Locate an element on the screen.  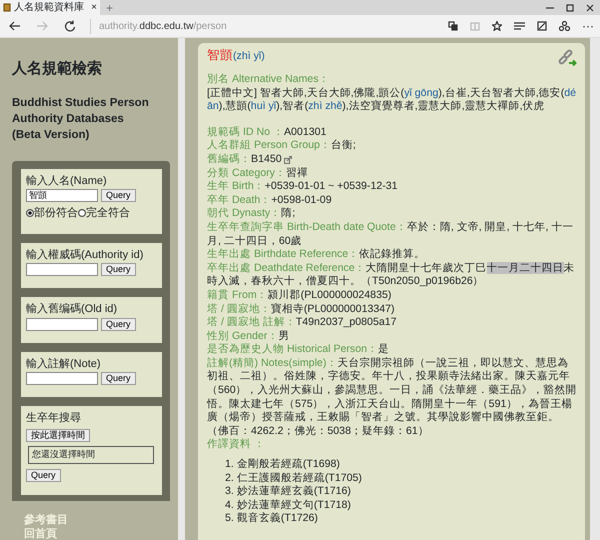
field-entry: 規範碼 ID No ：A001301 is located at coordinates (267, 133).